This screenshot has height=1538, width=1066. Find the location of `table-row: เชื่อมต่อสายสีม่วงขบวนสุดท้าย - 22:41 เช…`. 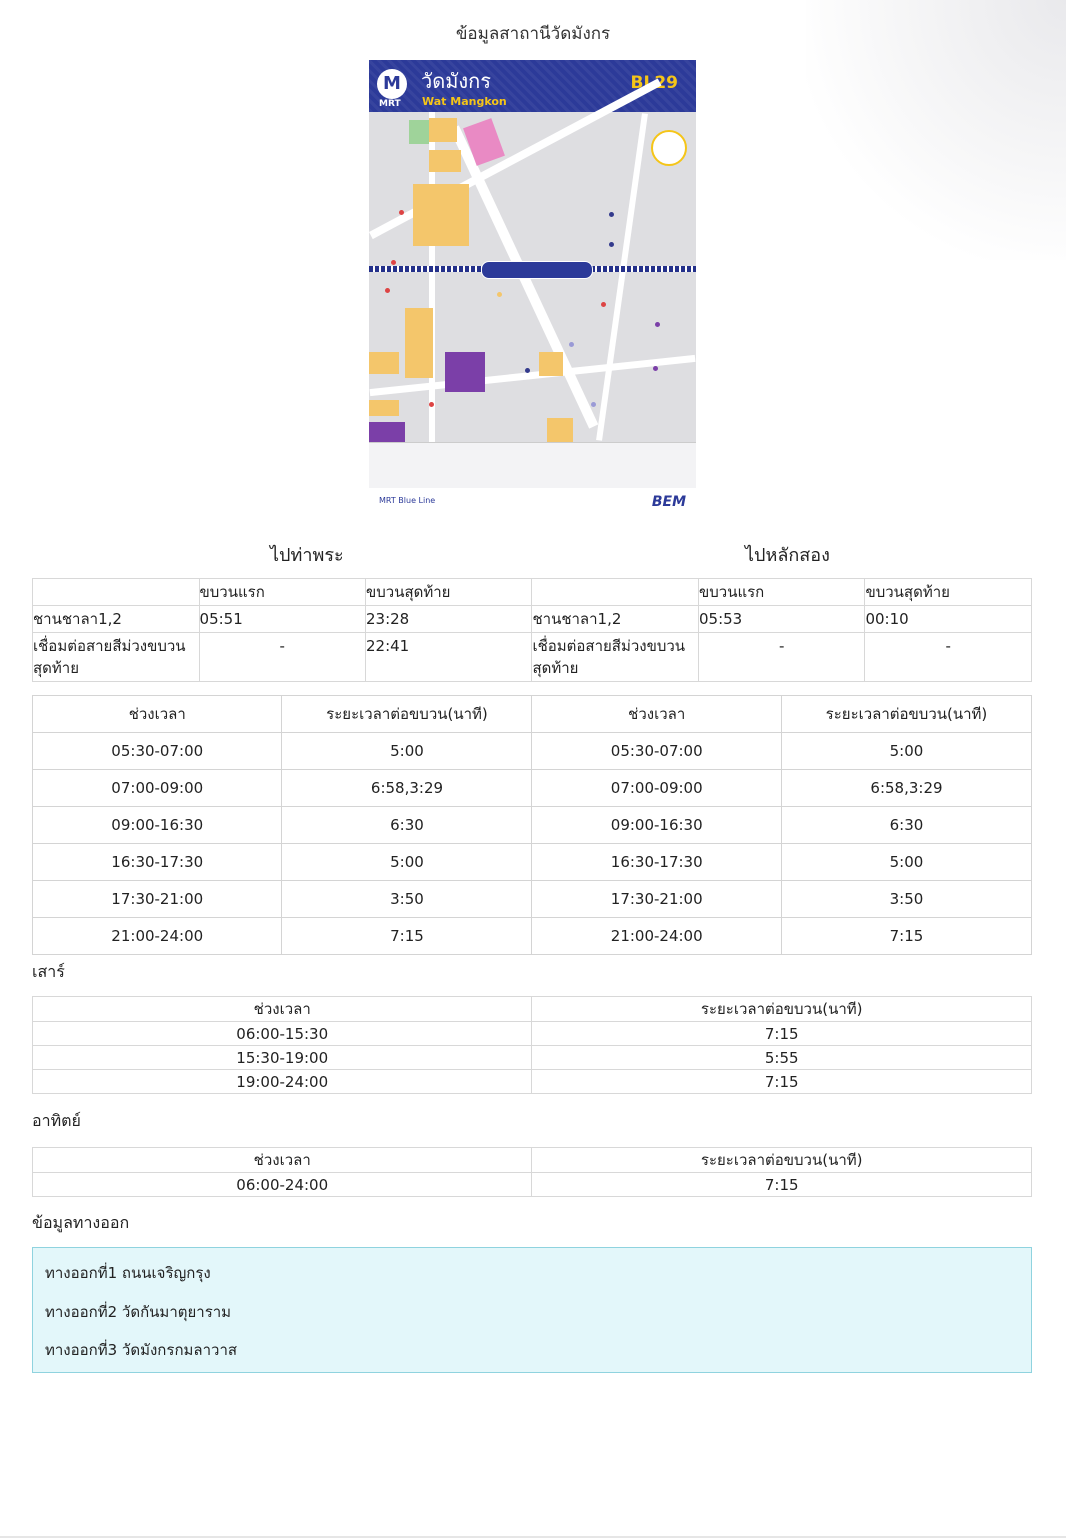

table-row: เชื่อมต่อสายสีม่วงขบวนสุดท้าย - 22:41 เช… is located at coordinates (532, 657).